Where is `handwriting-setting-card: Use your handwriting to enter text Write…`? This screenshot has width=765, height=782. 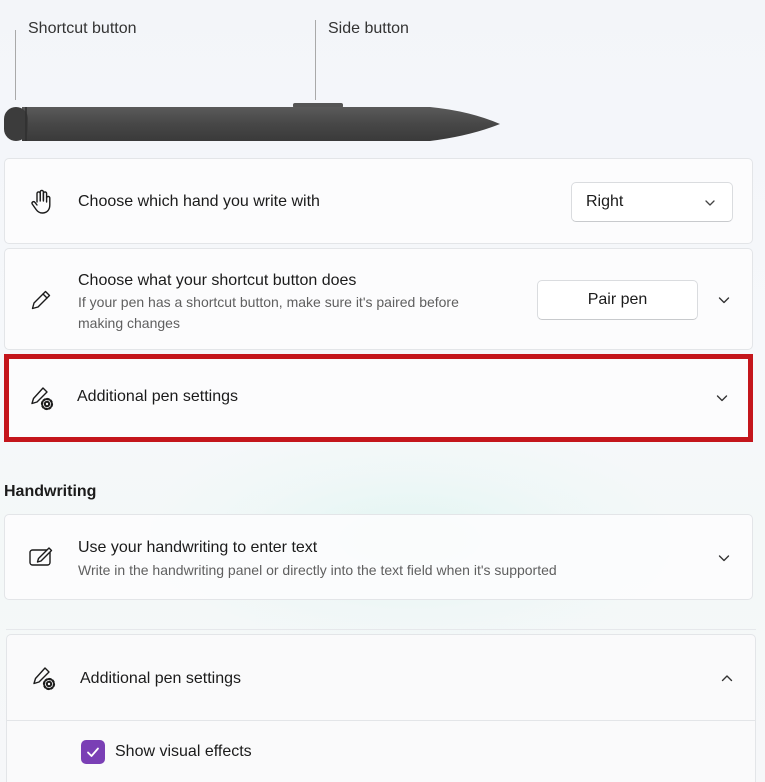
handwriting-setting-card: Use your handwriting to enter text Write… is located at coordinates (378, 557).